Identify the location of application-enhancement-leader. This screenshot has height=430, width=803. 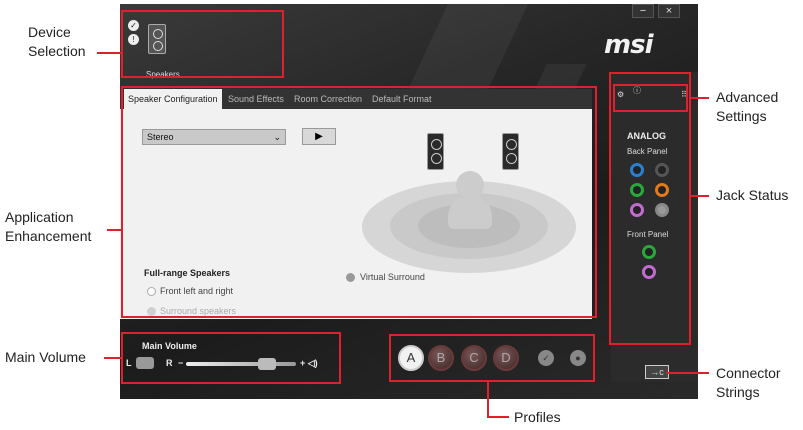
(114, 230).